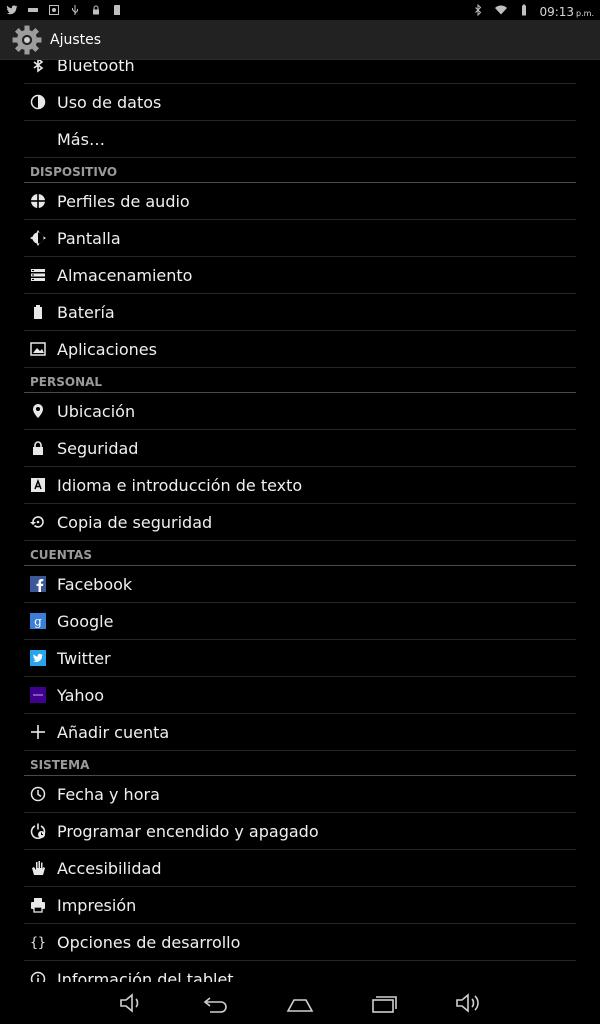  What do you see at coordinates (501, 10) in the screenshot?
I see `wifi-icon` at bounding box center [501, 10].